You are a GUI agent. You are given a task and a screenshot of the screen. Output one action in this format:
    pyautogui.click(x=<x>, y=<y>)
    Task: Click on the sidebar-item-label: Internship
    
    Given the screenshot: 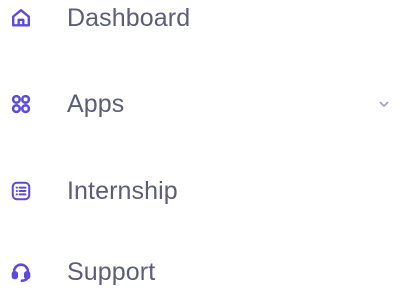 What is the action you would take?
    pyautogui.click(x=122, y=190)
    